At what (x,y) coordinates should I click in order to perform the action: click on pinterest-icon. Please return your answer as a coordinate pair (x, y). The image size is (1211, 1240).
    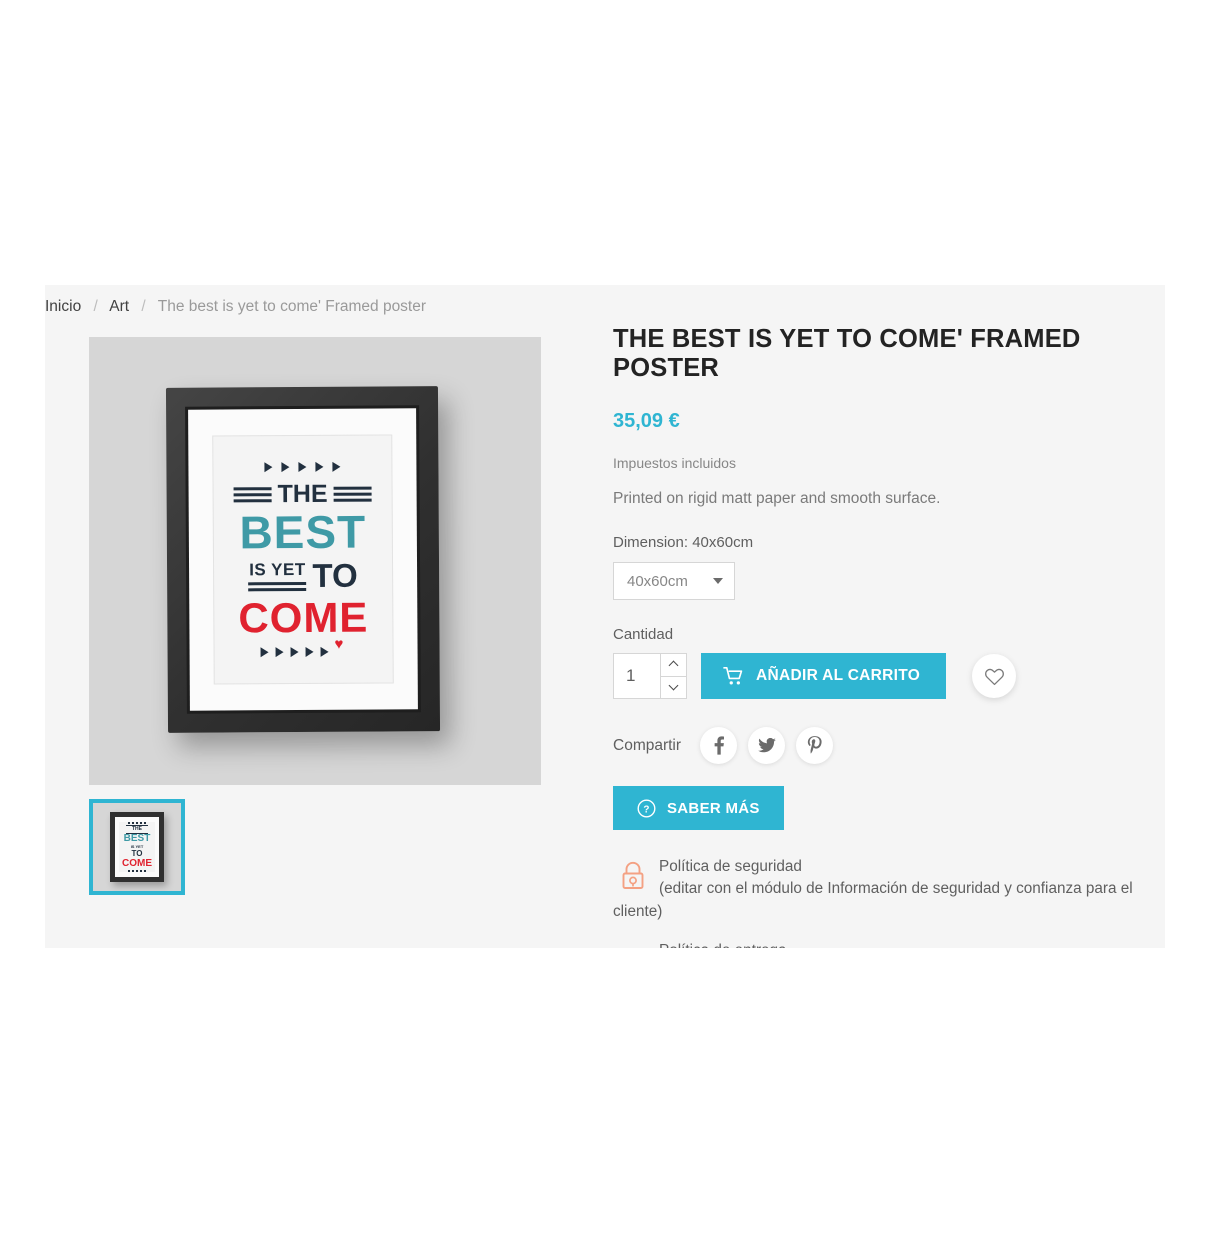
    Looking at the image, I should click on (814, 745).